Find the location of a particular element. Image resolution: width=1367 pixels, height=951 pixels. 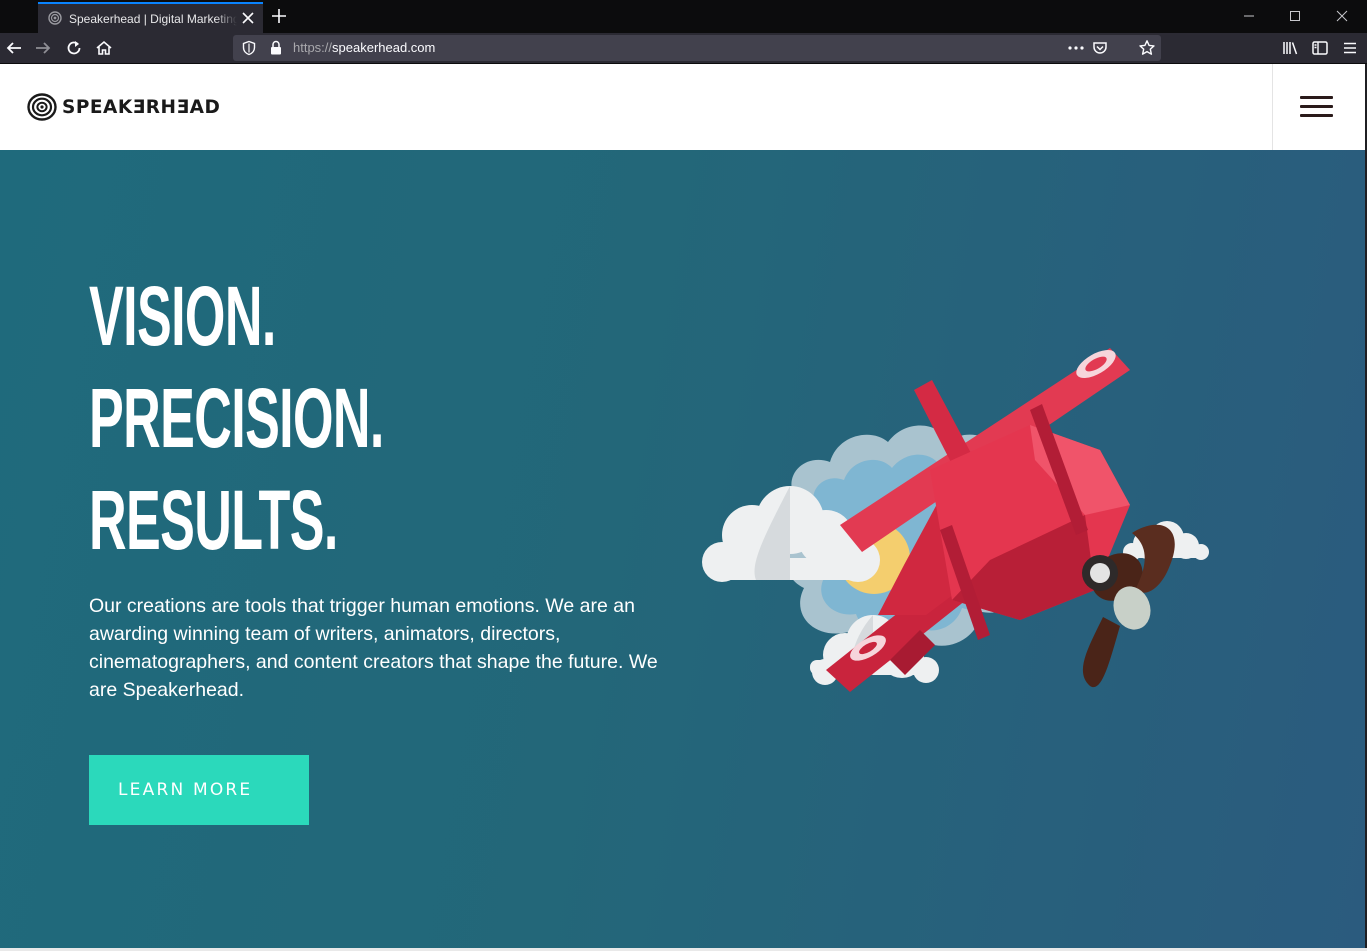

learn-more-button: LEARN MORE is located at coordinates (199, 790).